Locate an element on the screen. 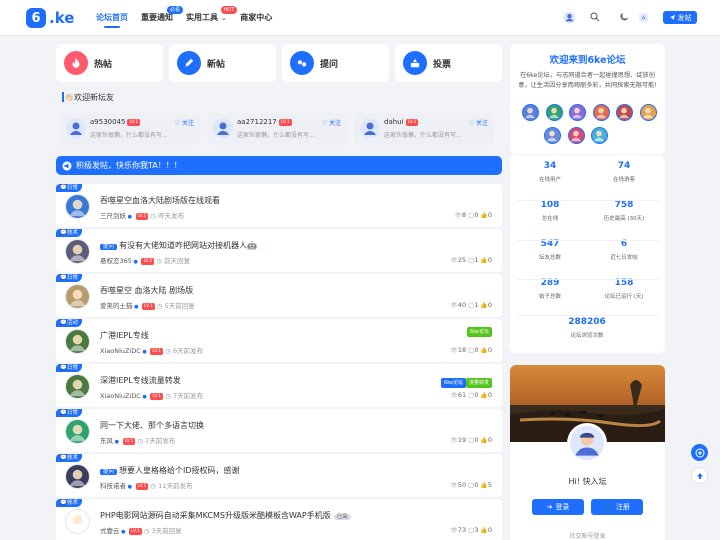  post-title: 提问 有没有大佬知道咋把网站对接机器人🤖 is located at coordinates (178, 245).